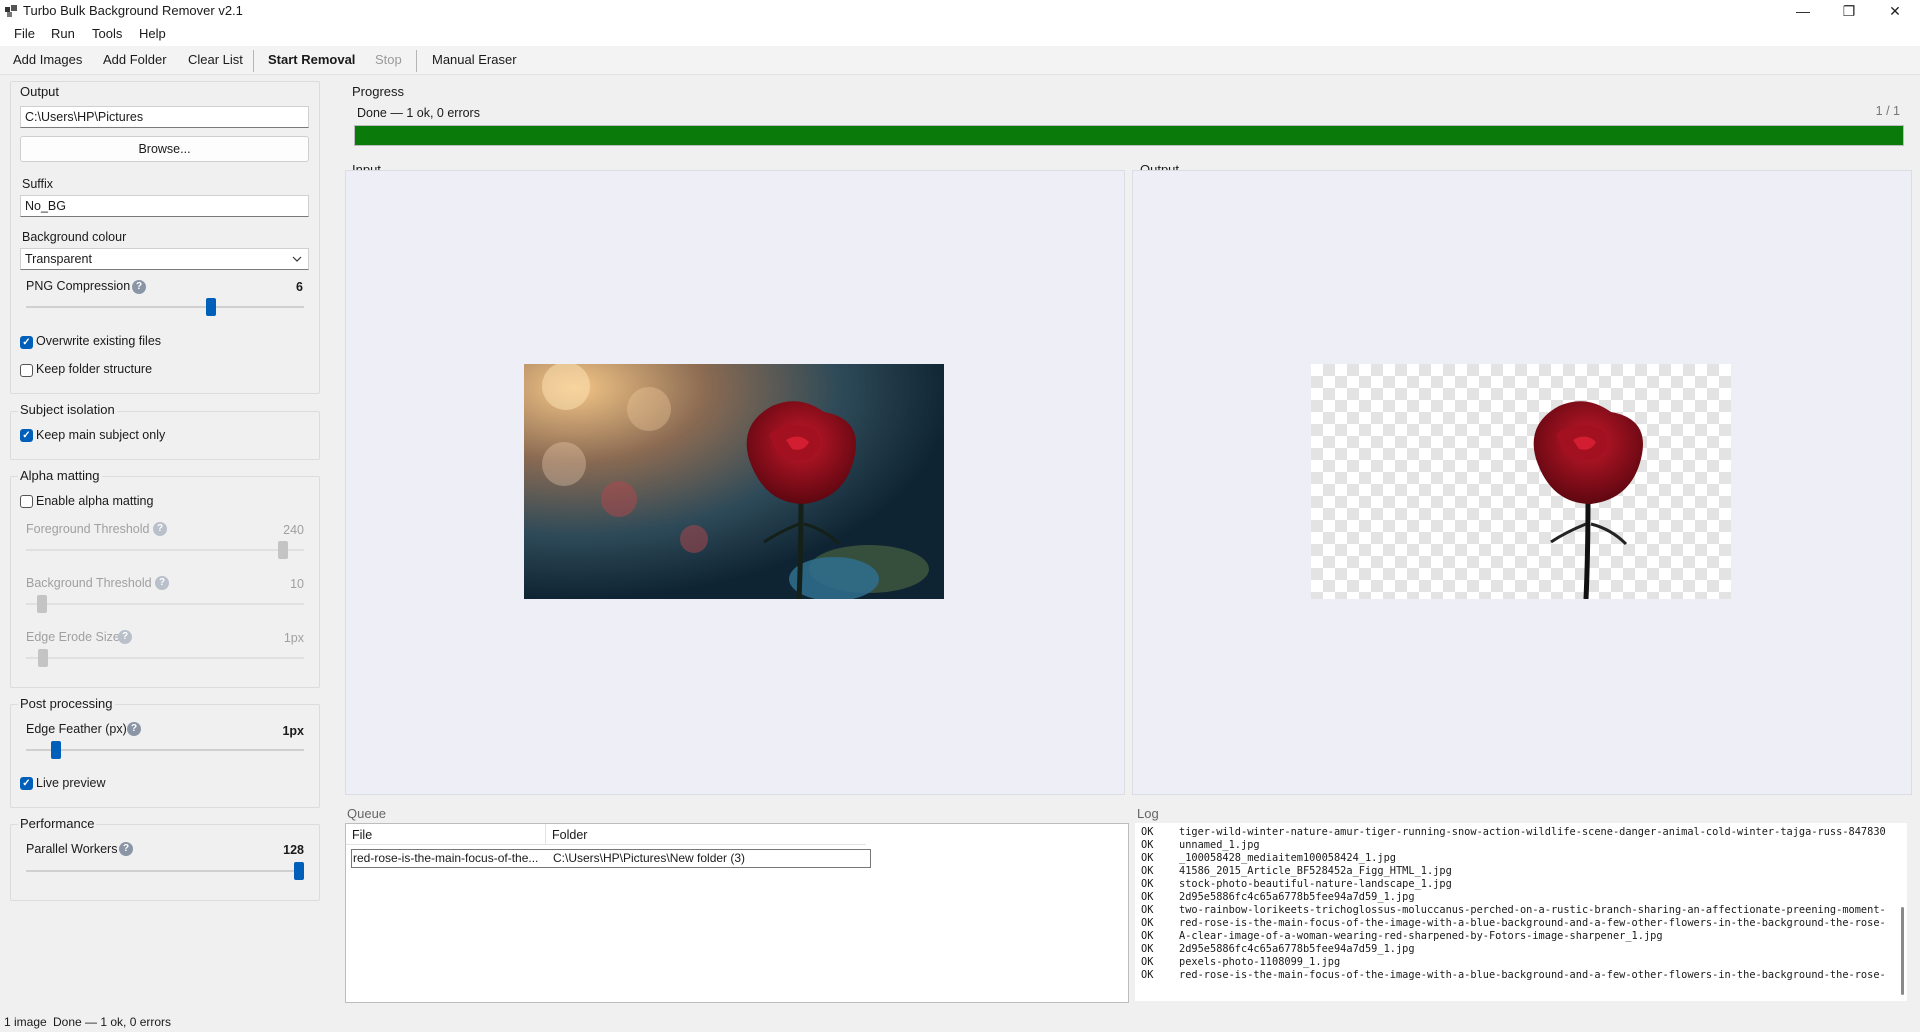 This screenshot has height=1032, width=1920. What do you see at coordinates (293, 731) in the screenshot?
I see `edge-feather-value: 1px` at bounding box center [293, 731].